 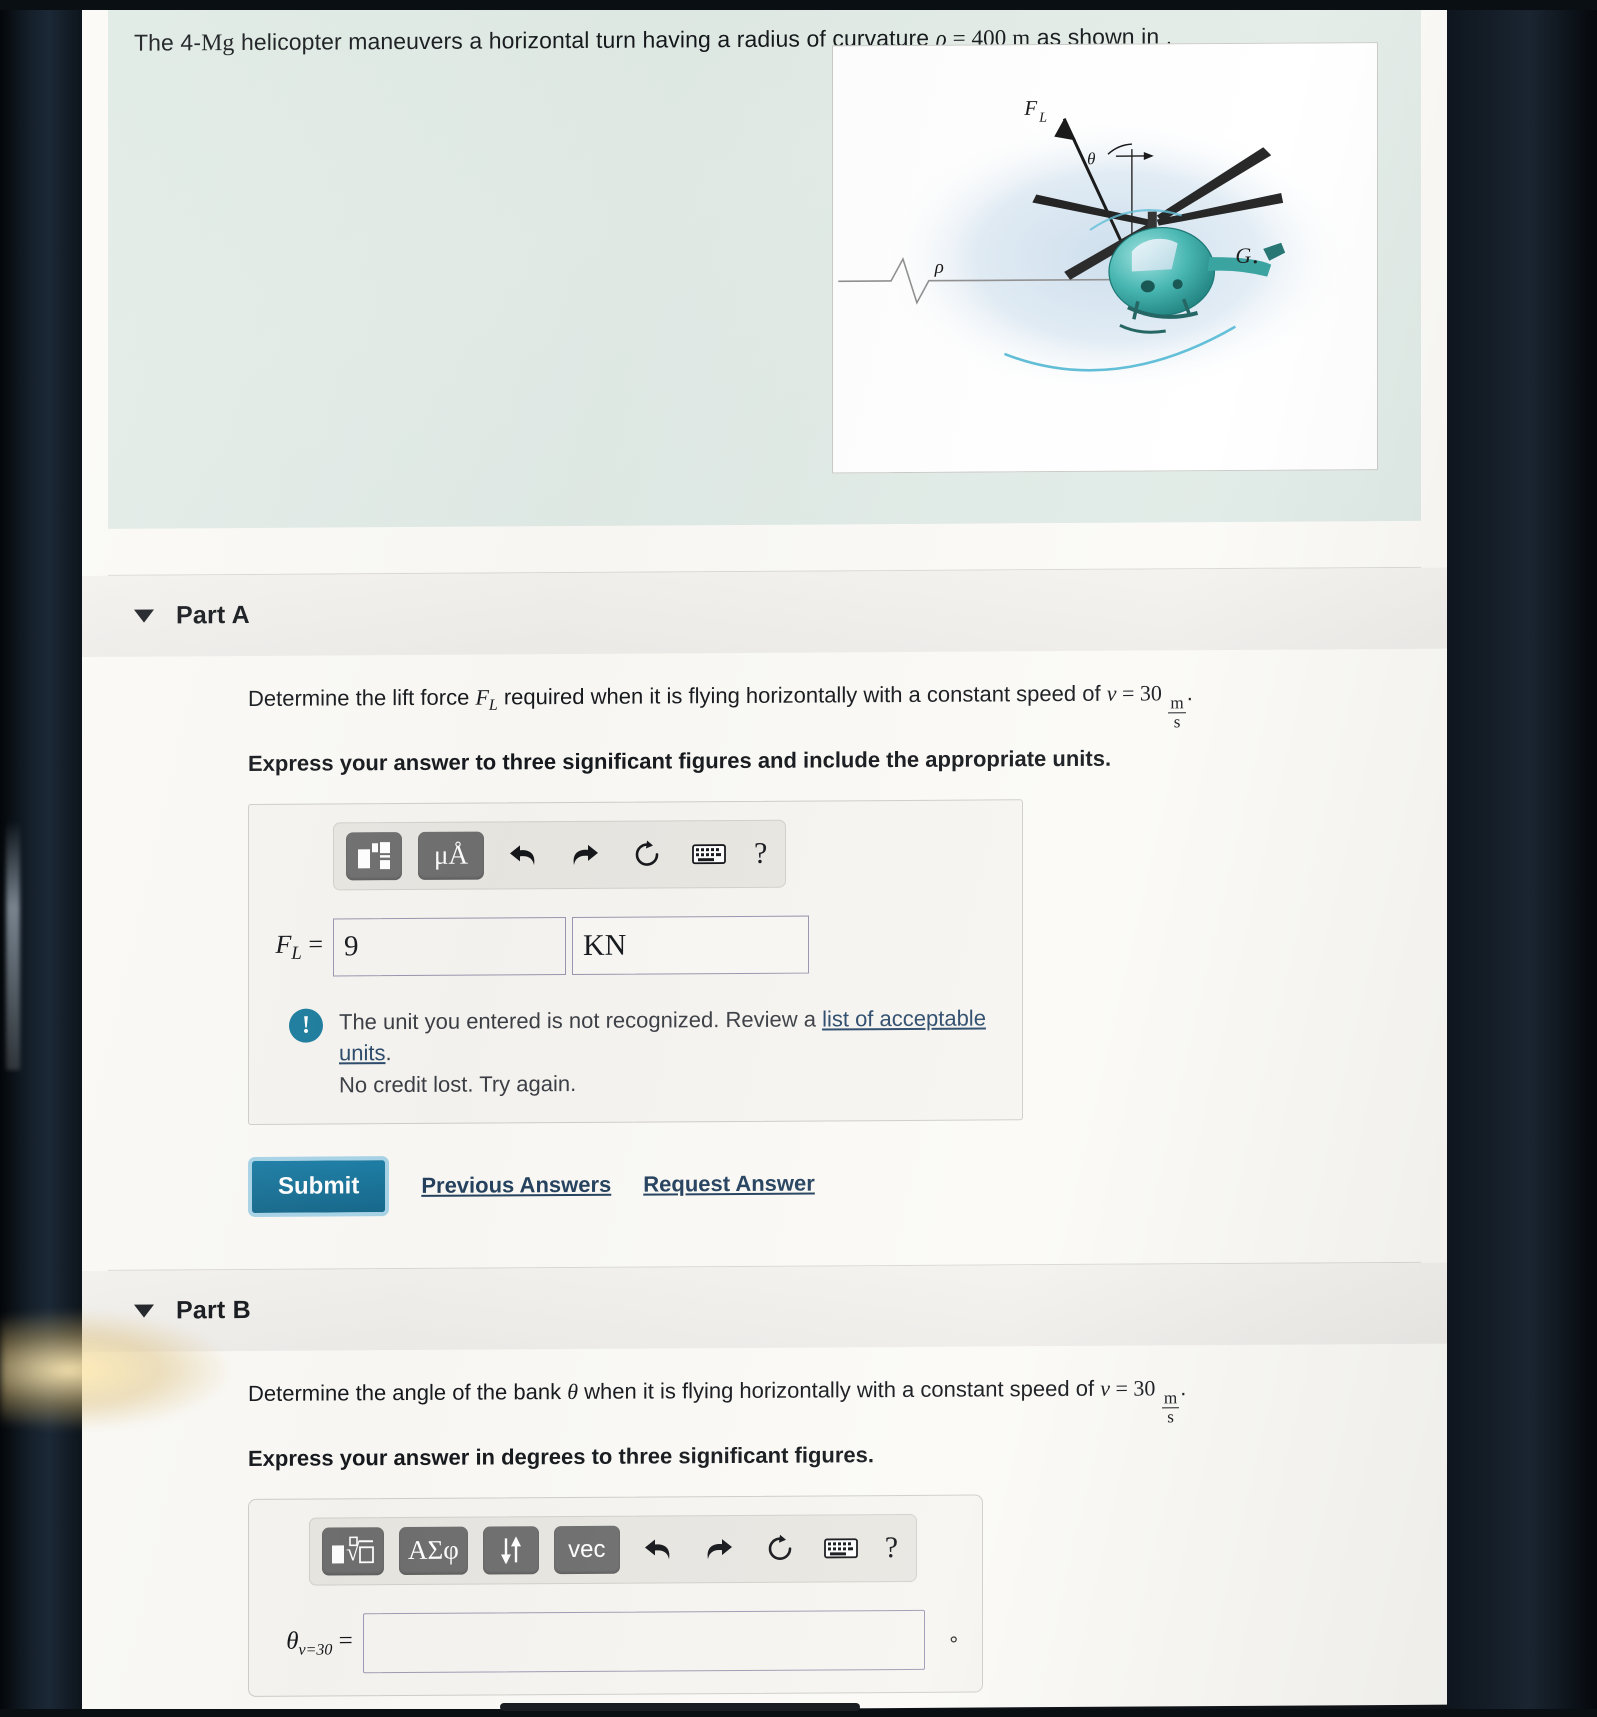 What do you see at coordinates (319, 1643) in the screenshot?
I see `part-b-answer-label: θv=30 =` at bounding box center [319, 1643].